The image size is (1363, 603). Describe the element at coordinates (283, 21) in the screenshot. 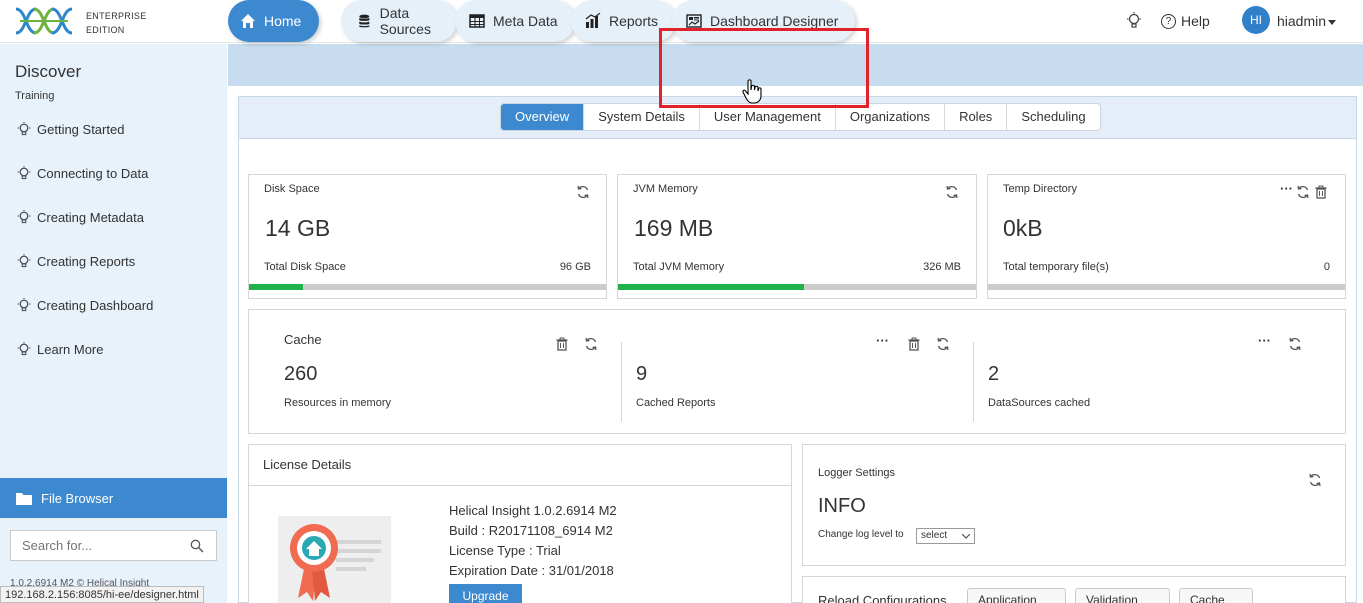

I see `tab-label: Home` at that location.